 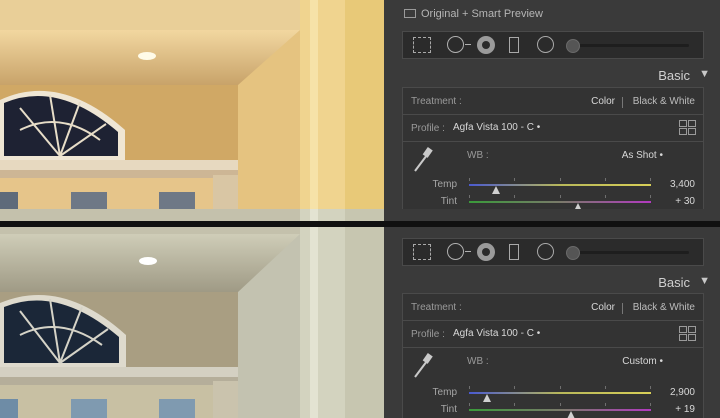 I want to click on smart-preview-icon, so click(x=410, y=13).